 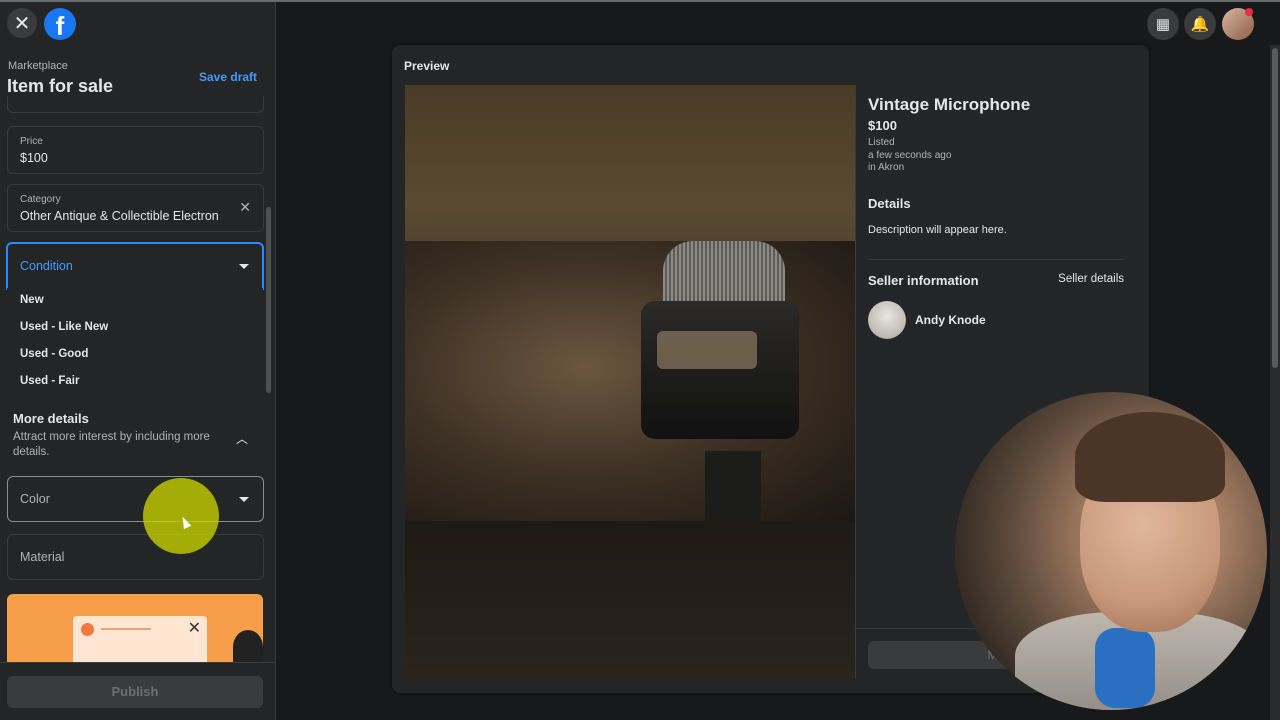 I want to click on condition-select: Condition, so click(x=135, y=266).